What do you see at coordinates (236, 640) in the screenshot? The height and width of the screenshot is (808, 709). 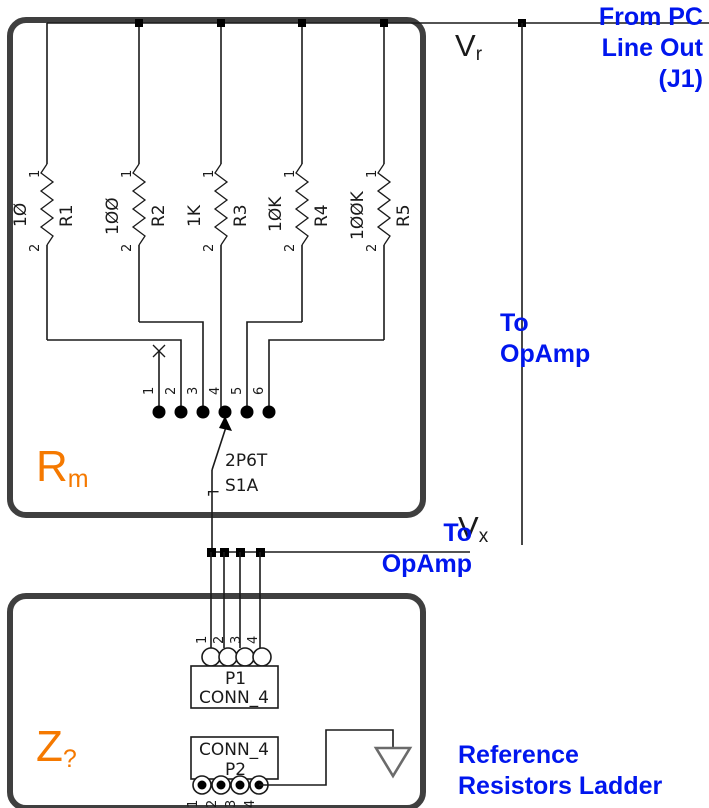 I see `connector-p1-pin-3: 3` at bounding box center [236, 640].